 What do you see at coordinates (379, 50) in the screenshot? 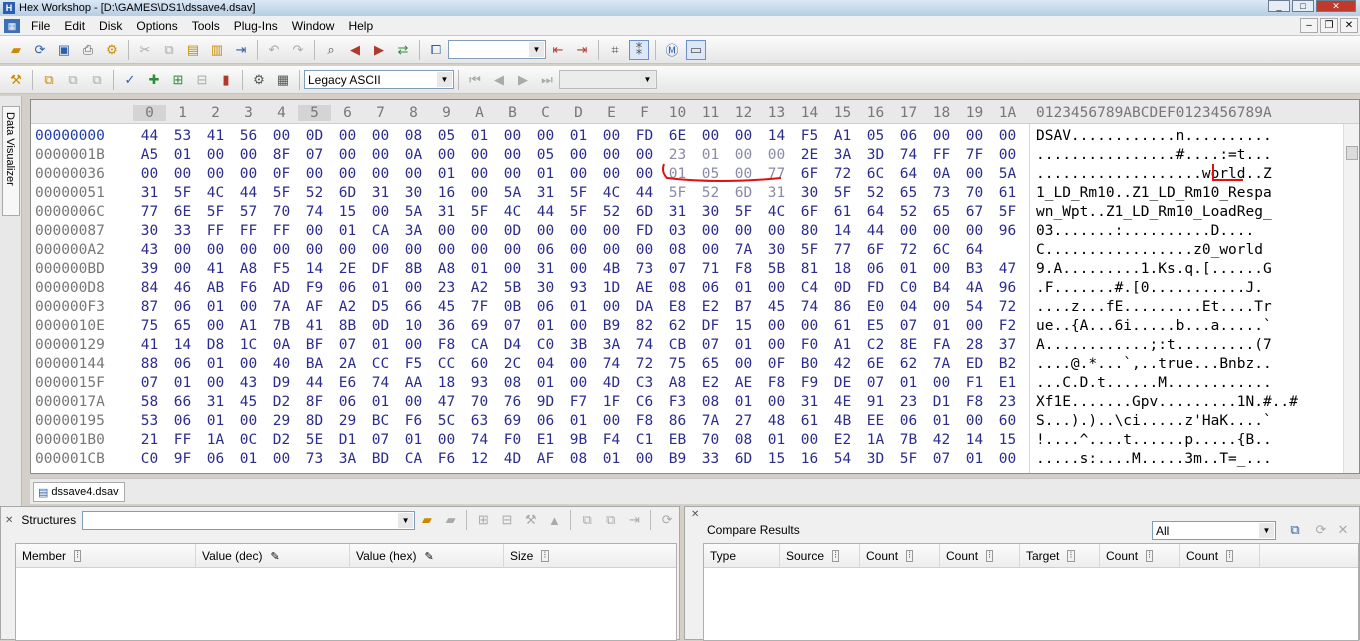
I see `find-next-icon: ▶` at bounding box center [379, 50].